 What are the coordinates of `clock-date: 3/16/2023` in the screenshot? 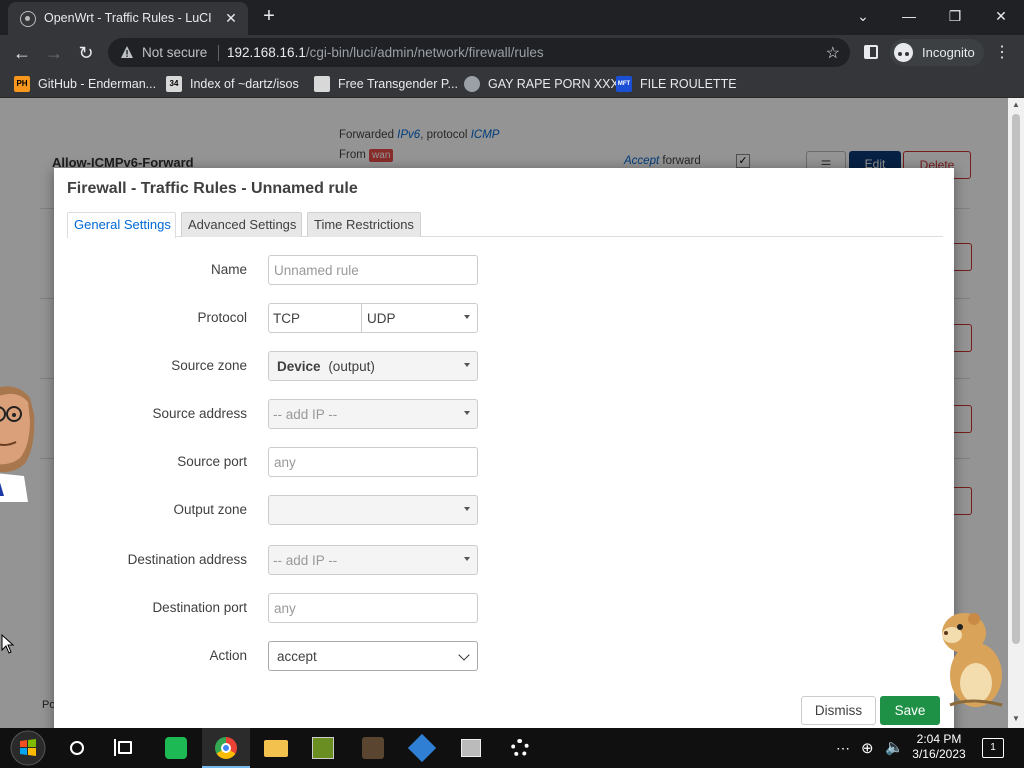 It's located at (939, 754).